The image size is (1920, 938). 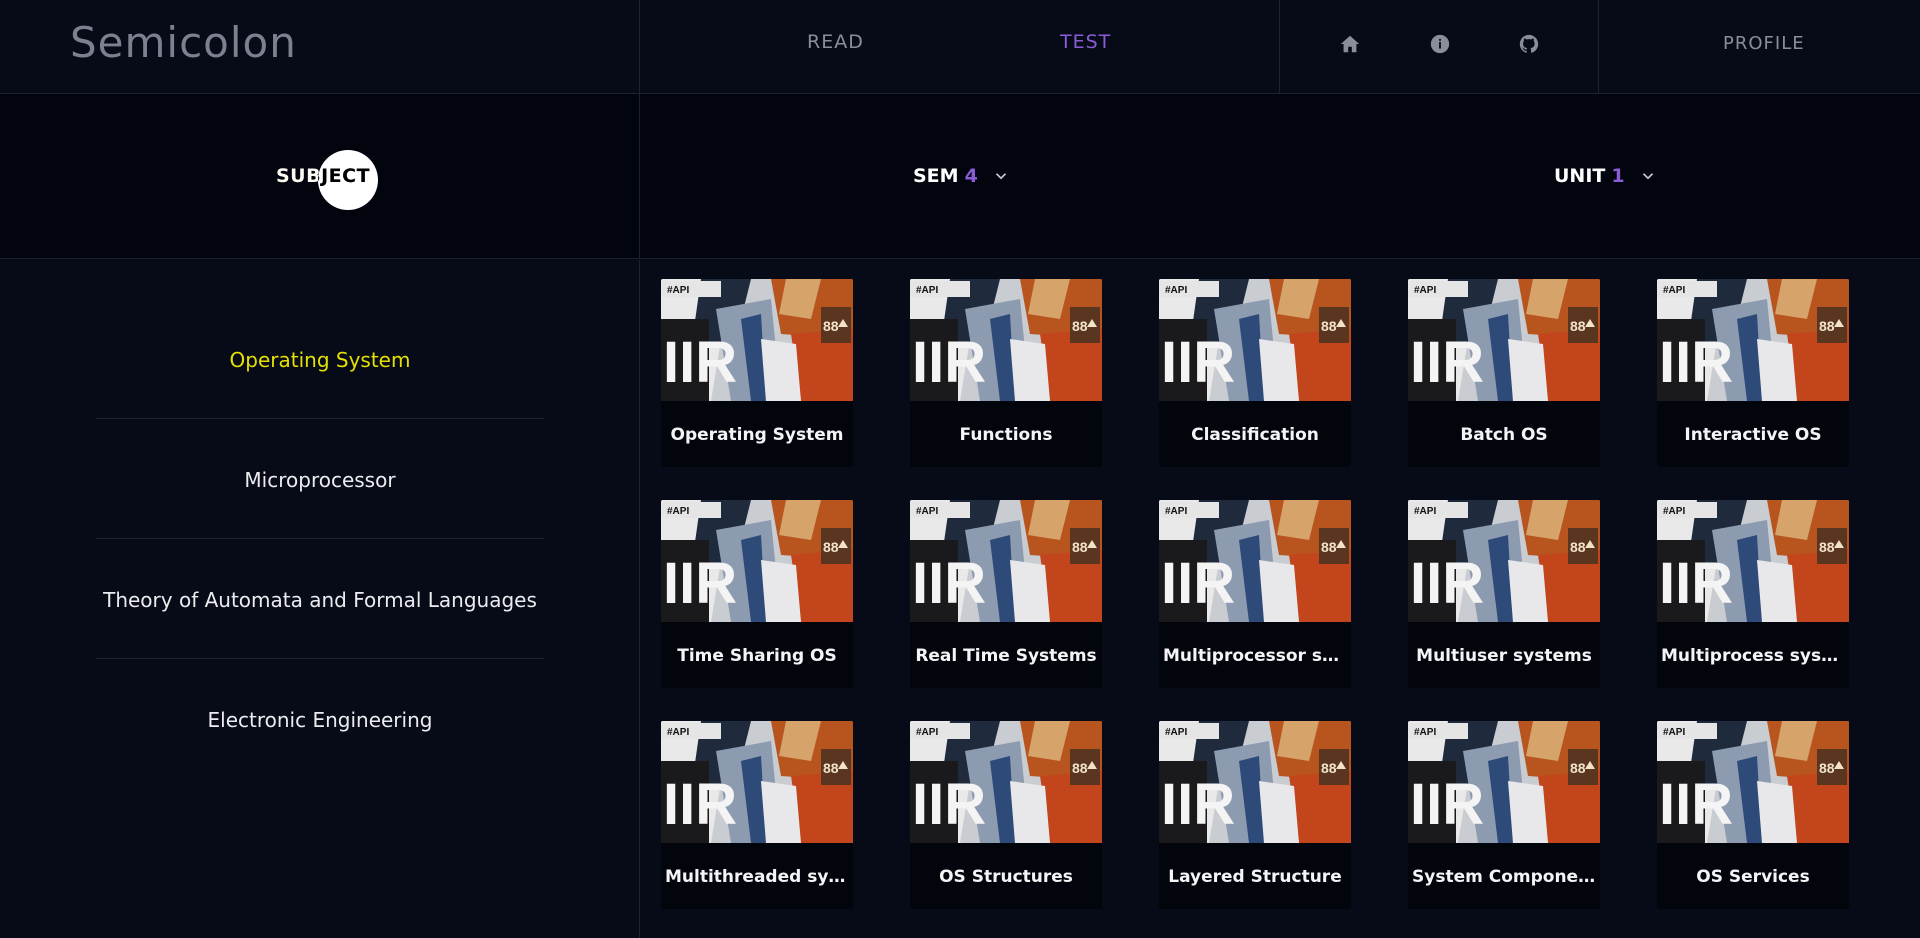 What do you see at coordinates (757, 435) in the screenshot?
I see `topic-card-title: Operating System` at bounding box center [757, 435].